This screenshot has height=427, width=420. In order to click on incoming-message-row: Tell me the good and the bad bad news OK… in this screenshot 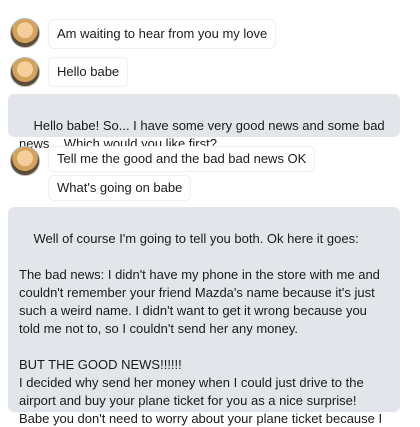, I will do `click(163, 173)`.